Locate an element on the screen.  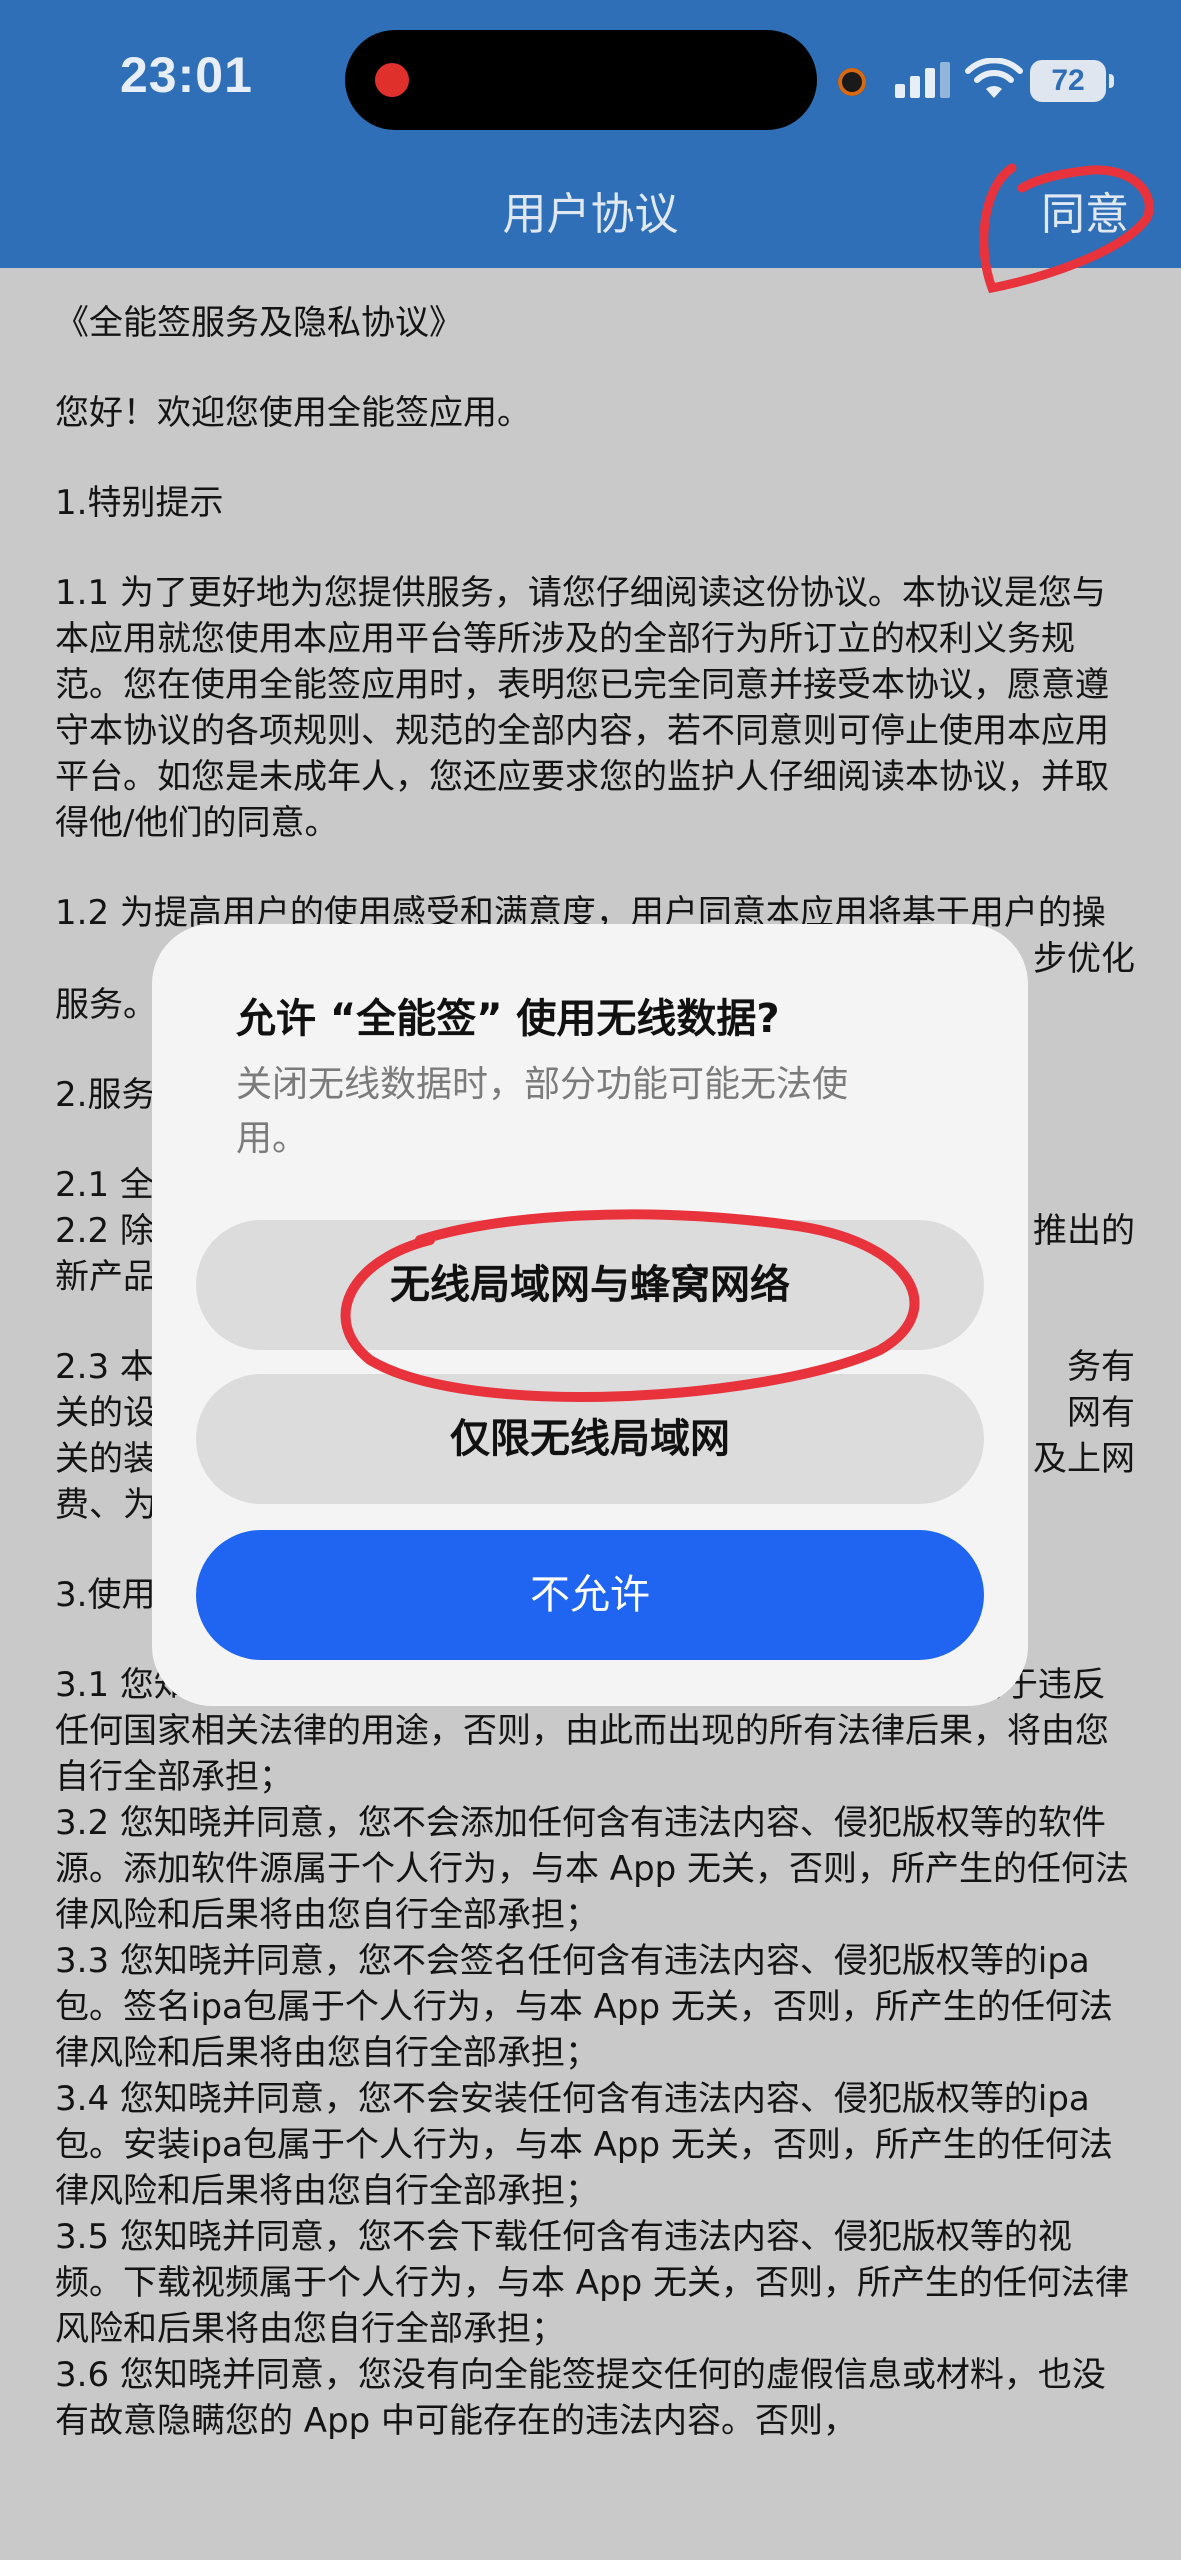
recording-dot-icon is located at coordinates (392, 80).